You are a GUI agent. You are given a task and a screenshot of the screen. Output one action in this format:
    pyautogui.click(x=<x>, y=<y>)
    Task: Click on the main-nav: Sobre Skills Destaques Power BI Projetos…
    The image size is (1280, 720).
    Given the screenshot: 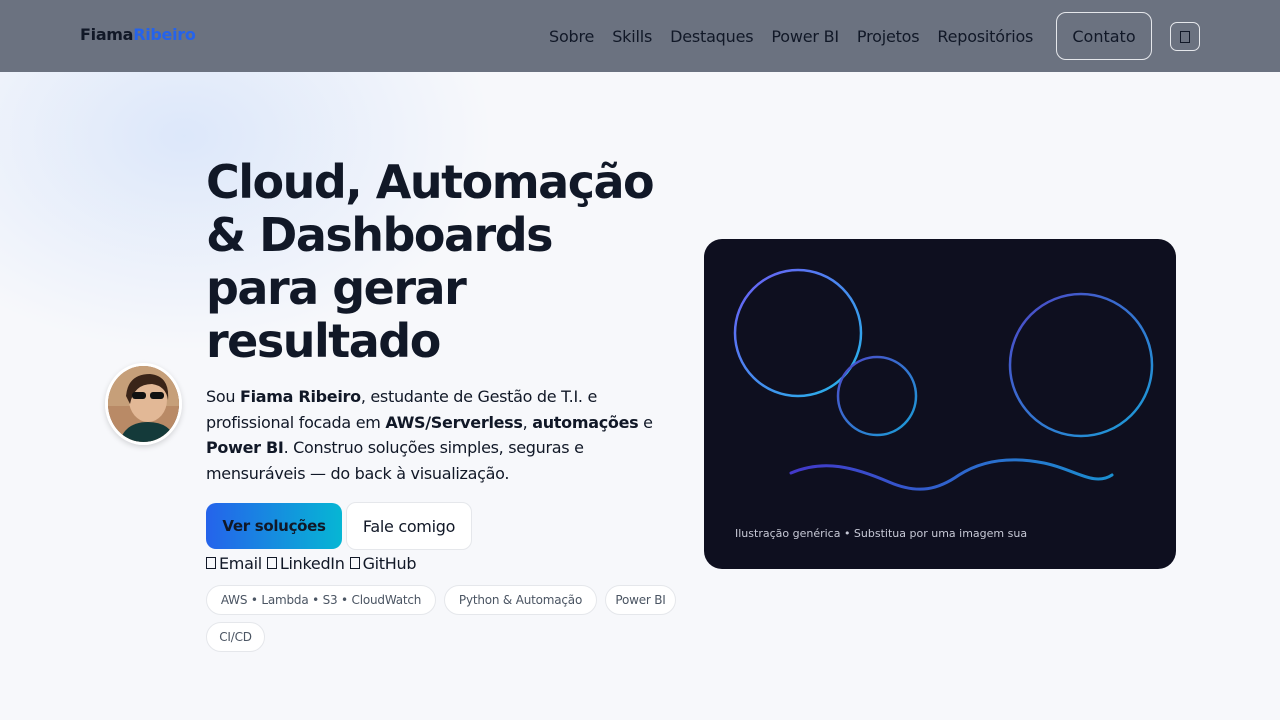 What is the action you would take?
    pyautogui.click(x=800, y=36)
    